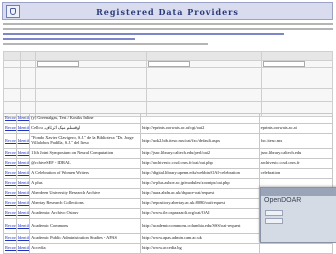  What do you see at coordinates (85, 203) in the screenshot?
I see `provider-name: Abertay Research Collections` at bounding box center [85, 203].